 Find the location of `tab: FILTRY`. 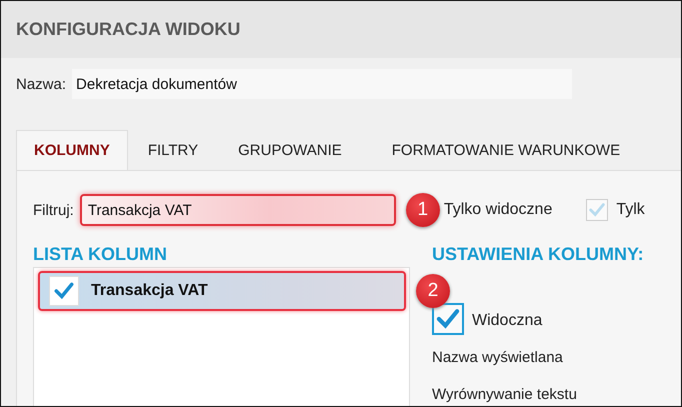

tab: FILTRY is located at coordinates (173, 150).